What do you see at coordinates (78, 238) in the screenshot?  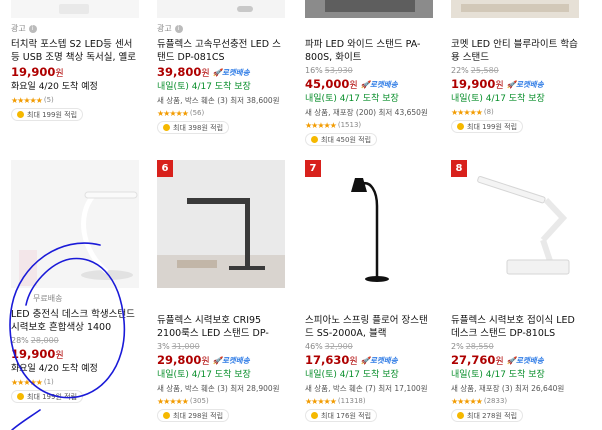 I see `desk-lamp-image` at bounding box center [78, 238].